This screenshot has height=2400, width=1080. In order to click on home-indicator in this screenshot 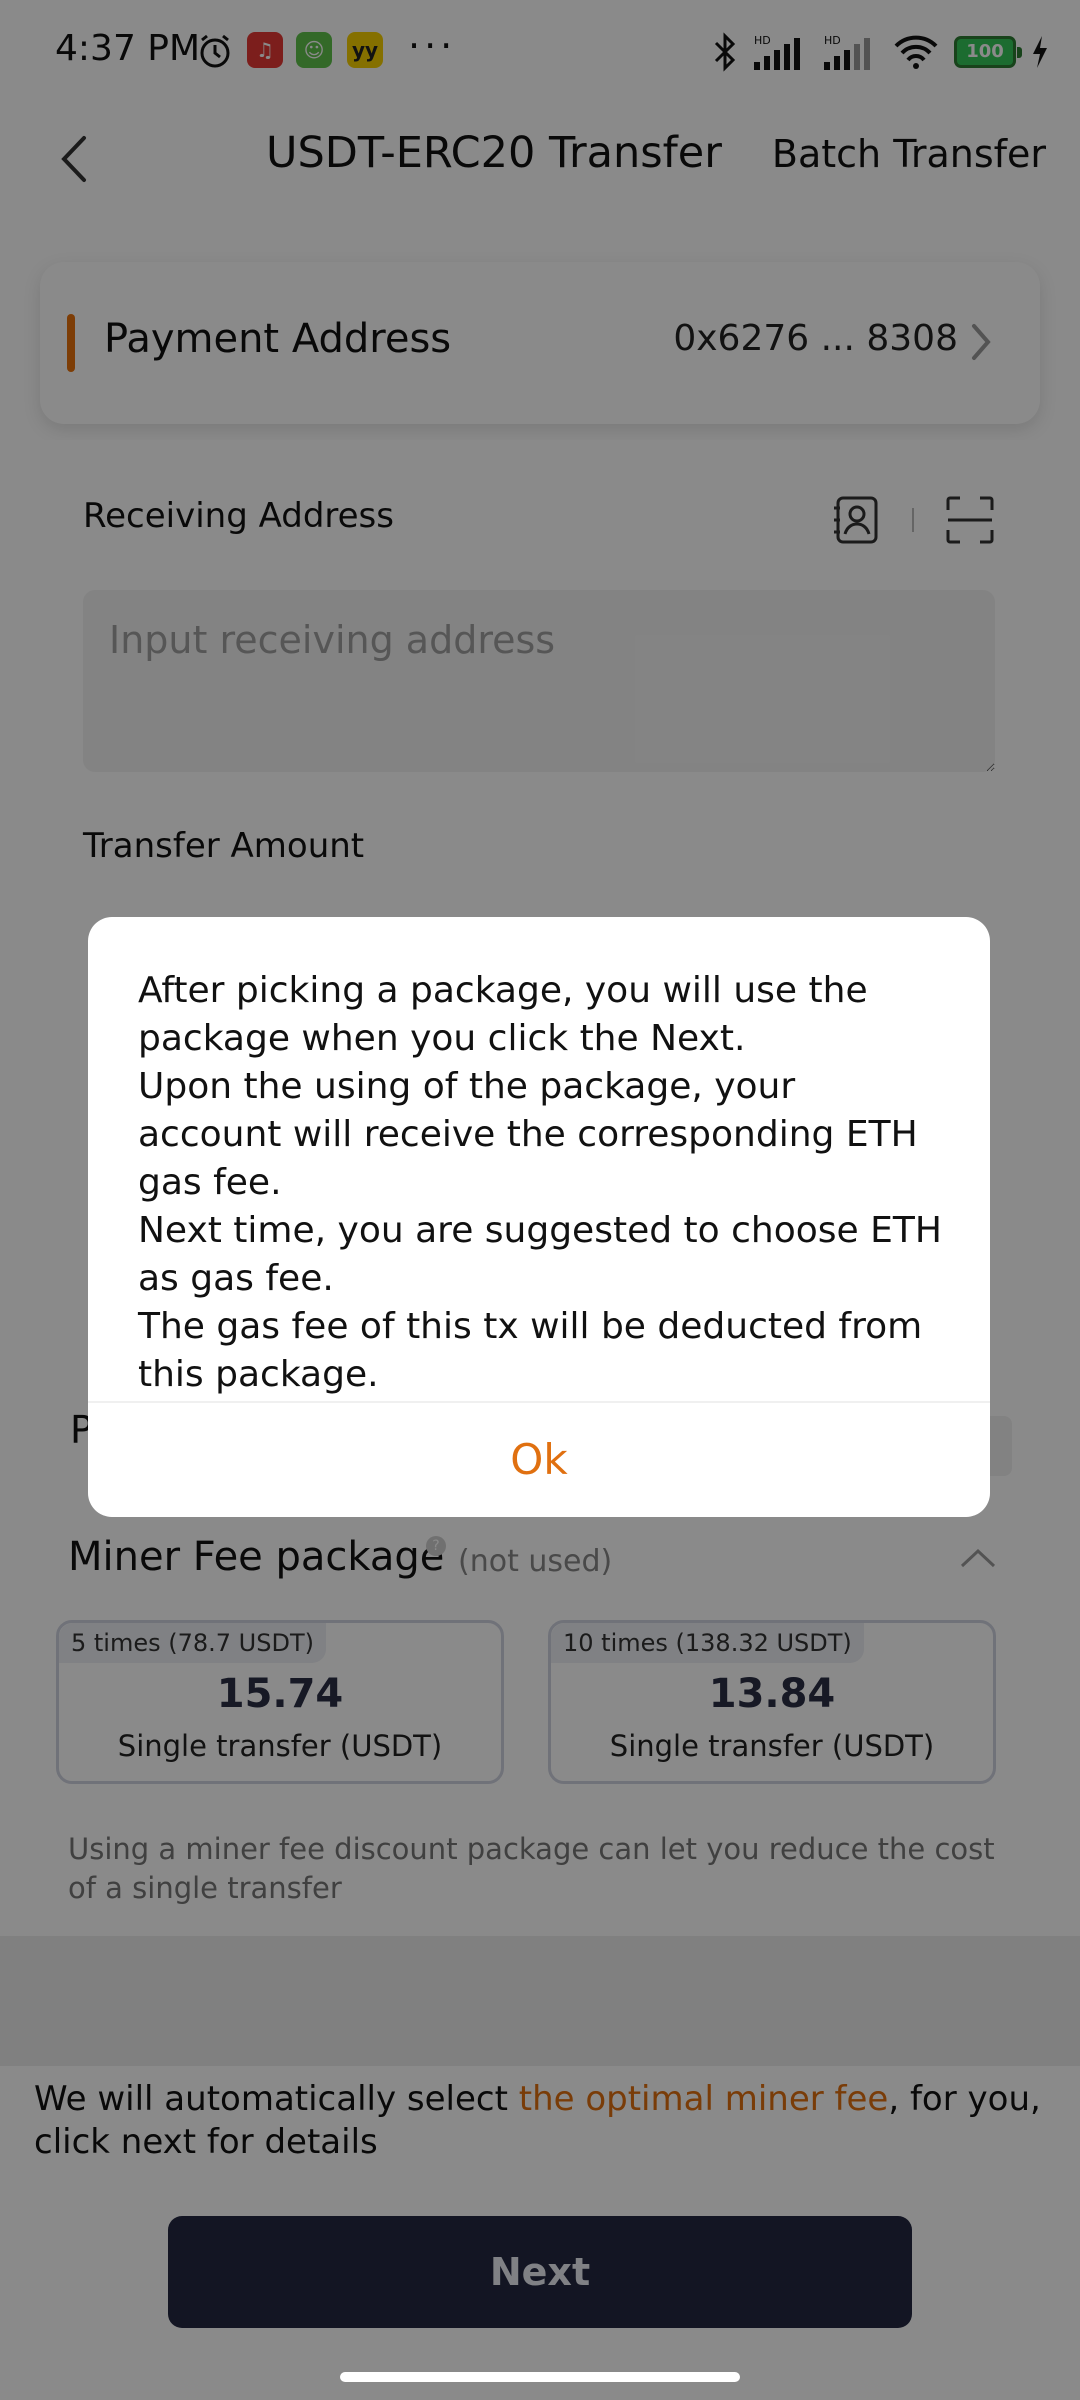, I will do `click(540, 2377)`.